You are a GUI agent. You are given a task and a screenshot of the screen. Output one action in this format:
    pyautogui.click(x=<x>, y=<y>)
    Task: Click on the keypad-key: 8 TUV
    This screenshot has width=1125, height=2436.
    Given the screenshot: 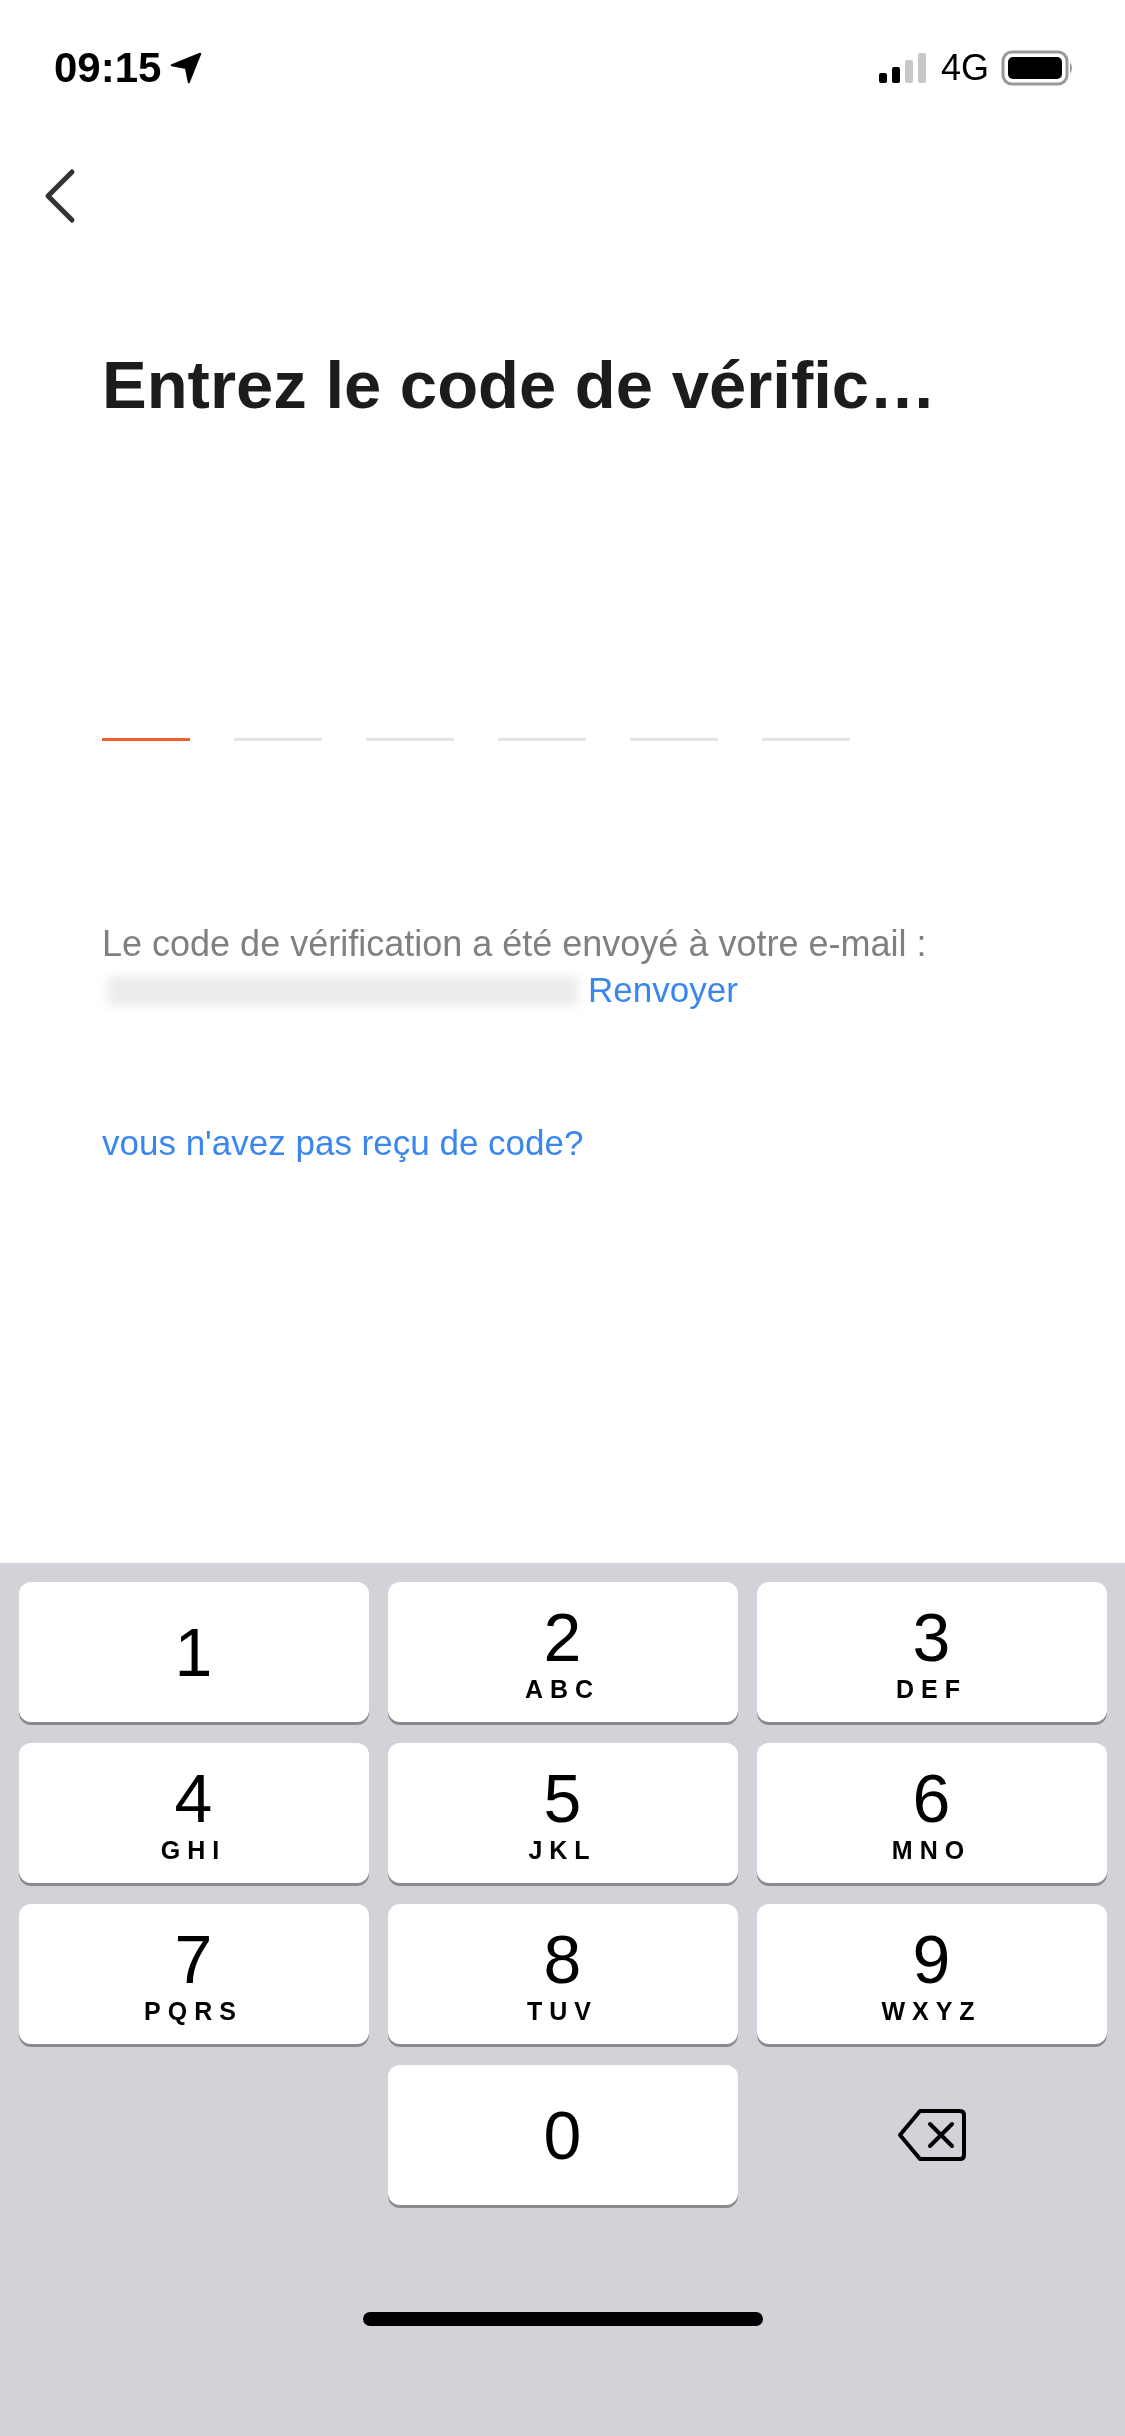 What is the action you would take?
    pyautogui.click(x=562, y=1974)
    